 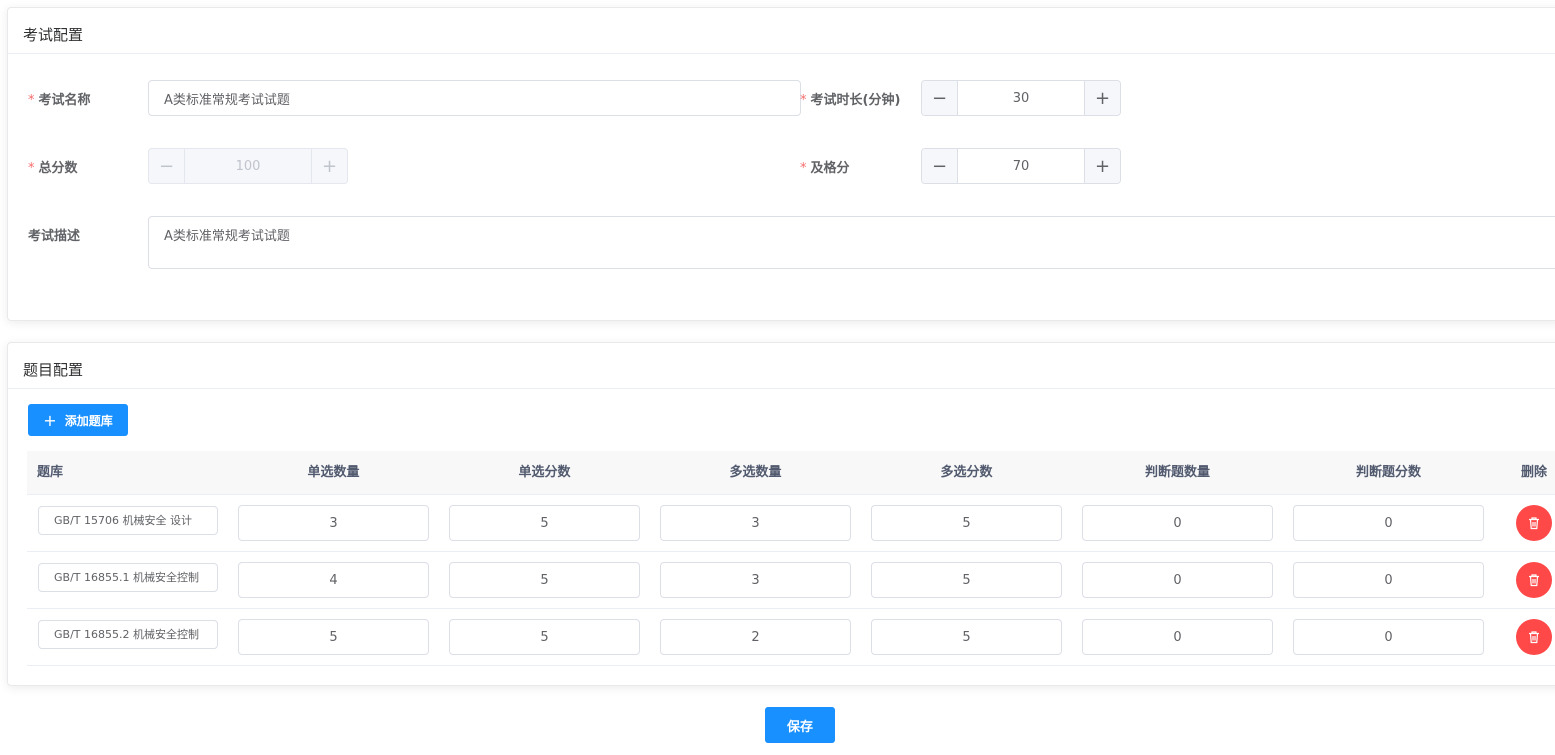 What do you see at coordinates (755, 472) in the screenshot?
I see `col-multi-count: 多选数量` at bounding box center [755, 472].